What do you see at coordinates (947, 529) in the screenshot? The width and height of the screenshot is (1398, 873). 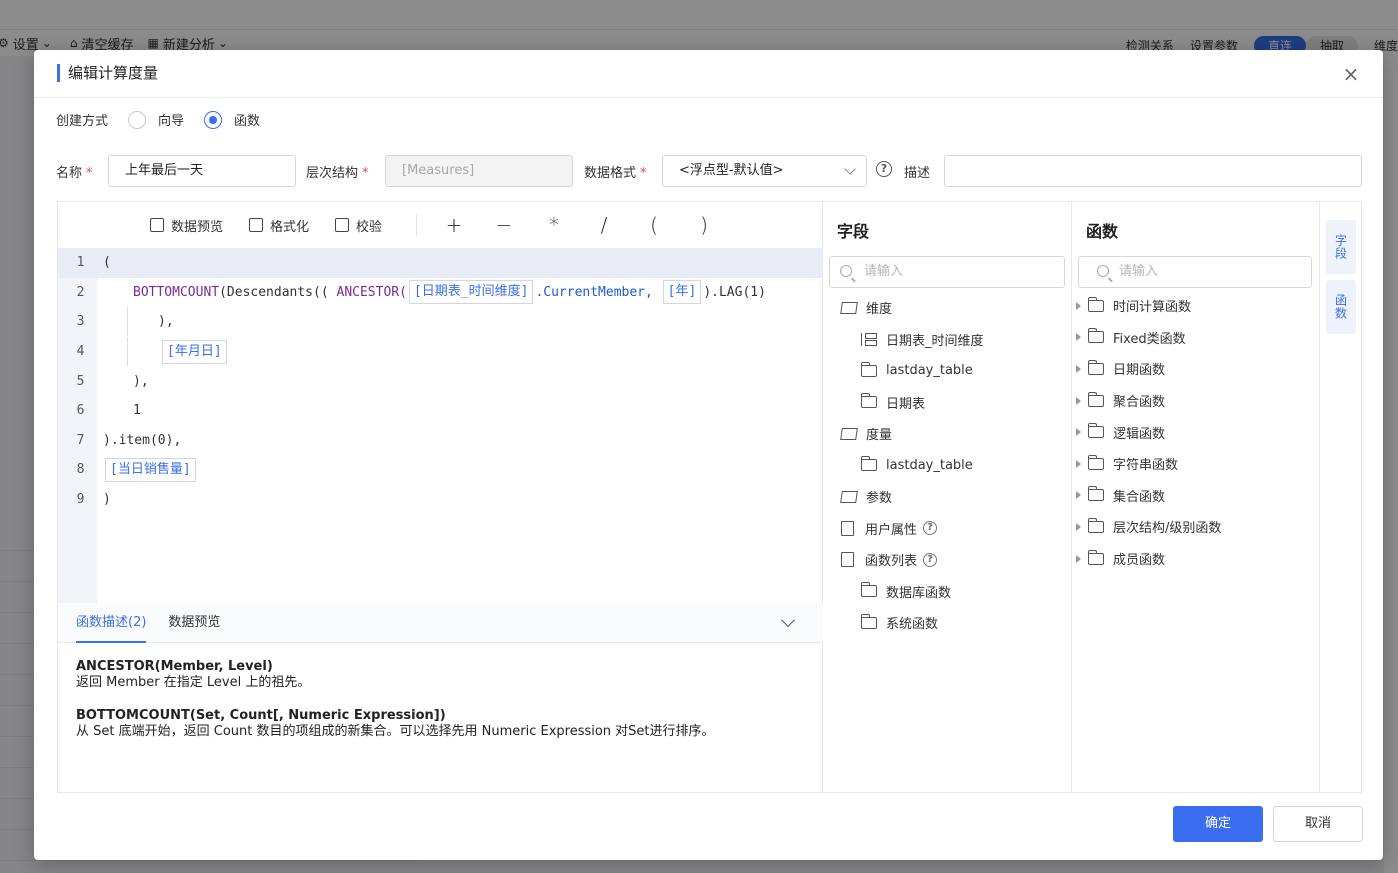 I see `tree-item-user-attrs: 用户属性?` at bounding box center [947, 529].